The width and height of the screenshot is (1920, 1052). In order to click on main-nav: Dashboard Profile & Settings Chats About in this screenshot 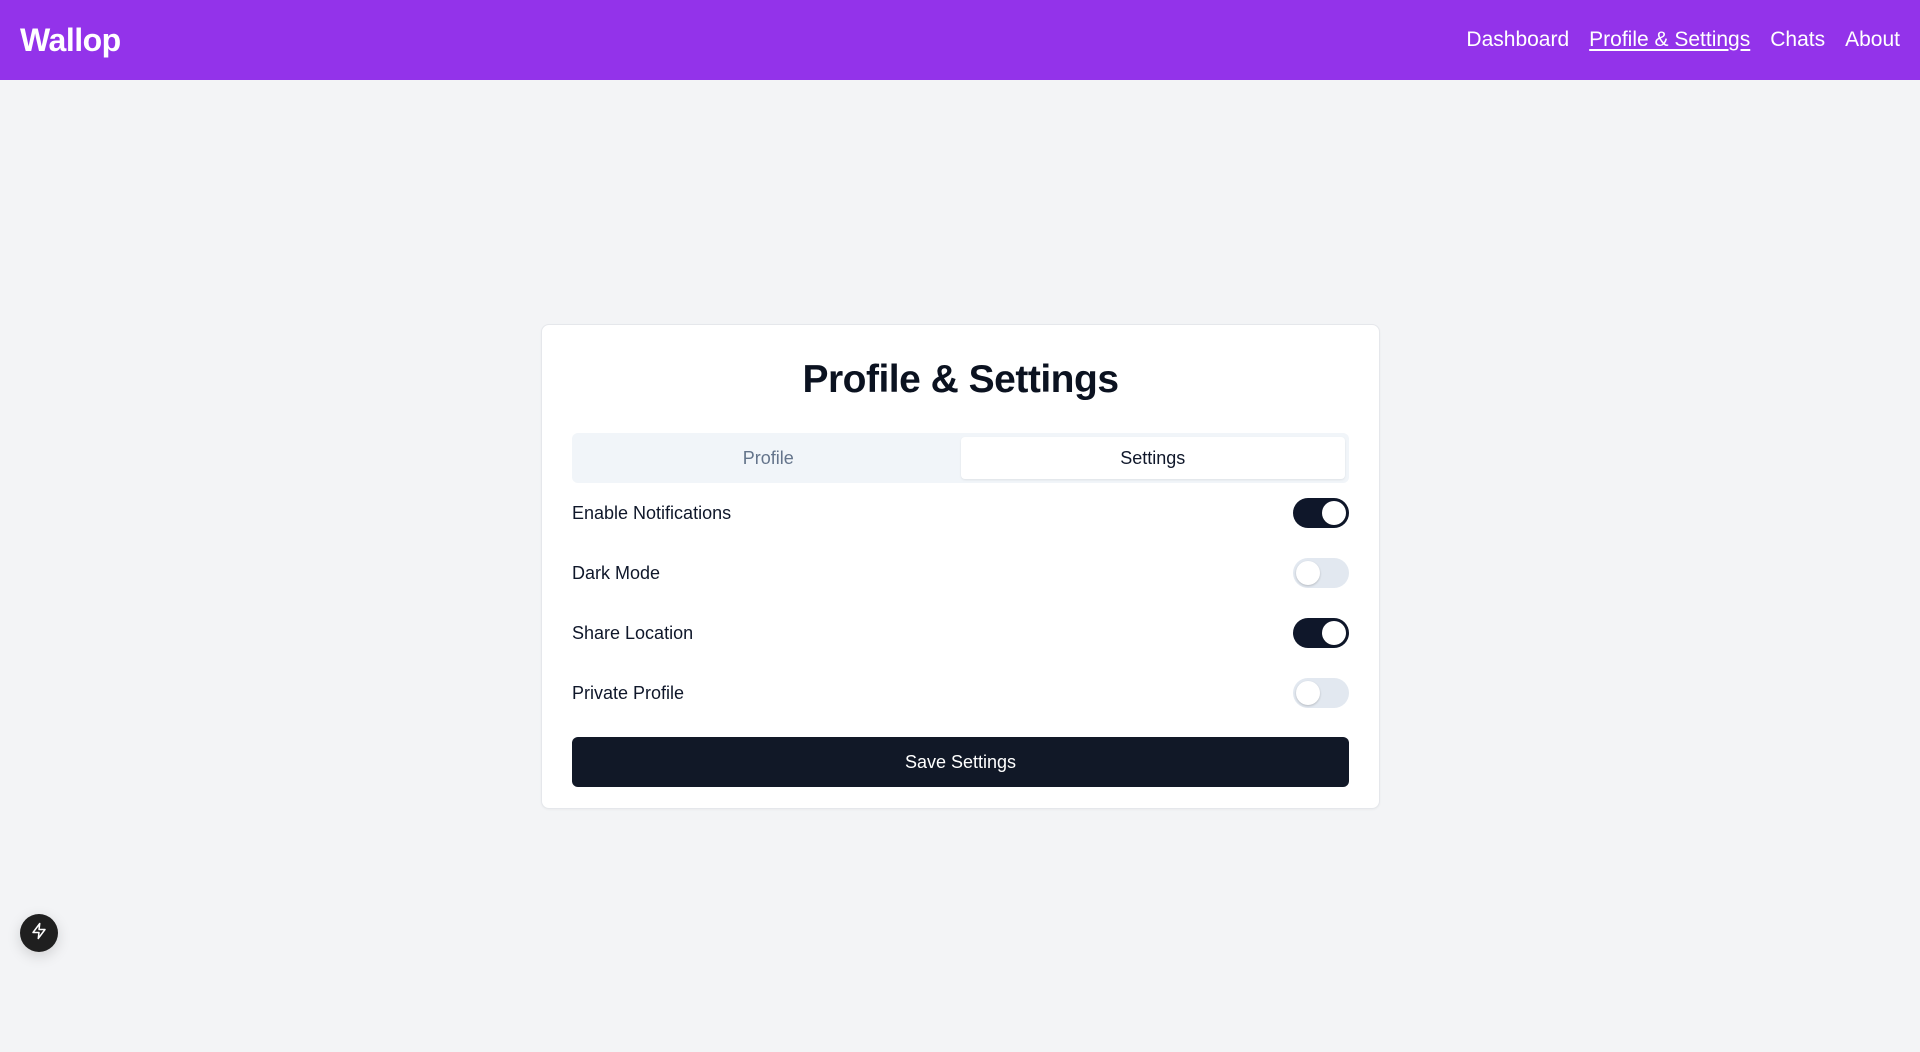, I will do `click(1683, 40)`.